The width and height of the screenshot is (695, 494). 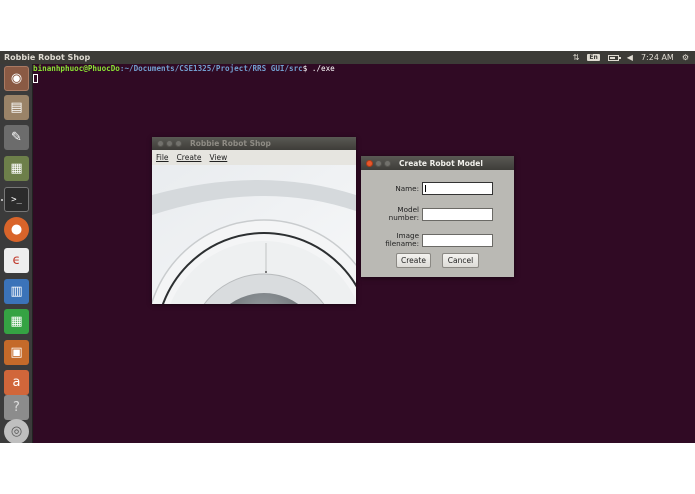 What do you see at coordinates (318, 68) in the screenshot?
I see `terminal-command: $ ./exe` at bounding box center [318, 68].